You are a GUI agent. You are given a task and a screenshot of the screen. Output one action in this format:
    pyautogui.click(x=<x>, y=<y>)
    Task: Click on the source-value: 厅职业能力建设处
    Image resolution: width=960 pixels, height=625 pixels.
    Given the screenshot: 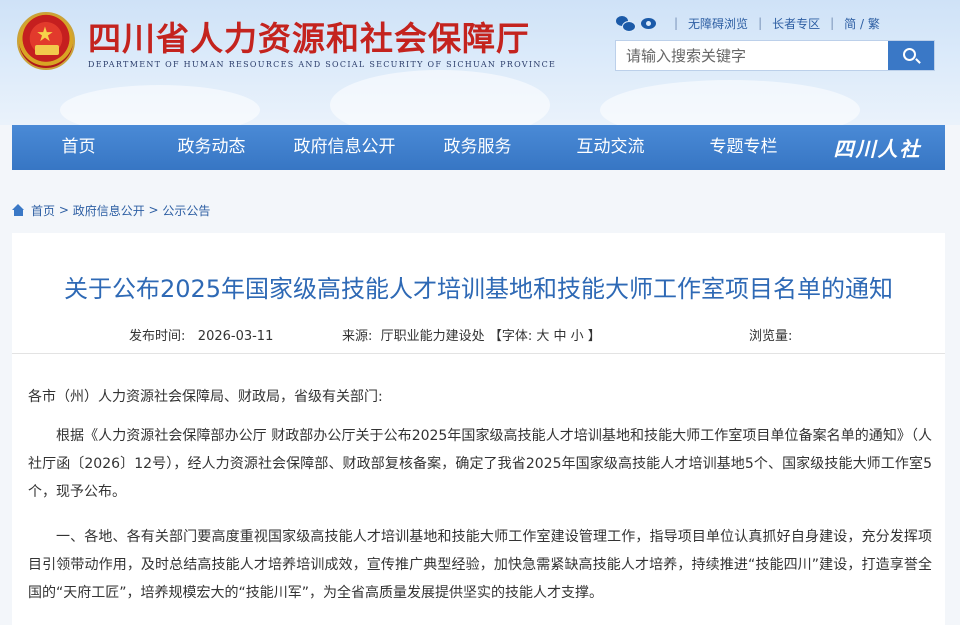 What is the action you would take?
    pyautogui.click(x=432, y=336)
    